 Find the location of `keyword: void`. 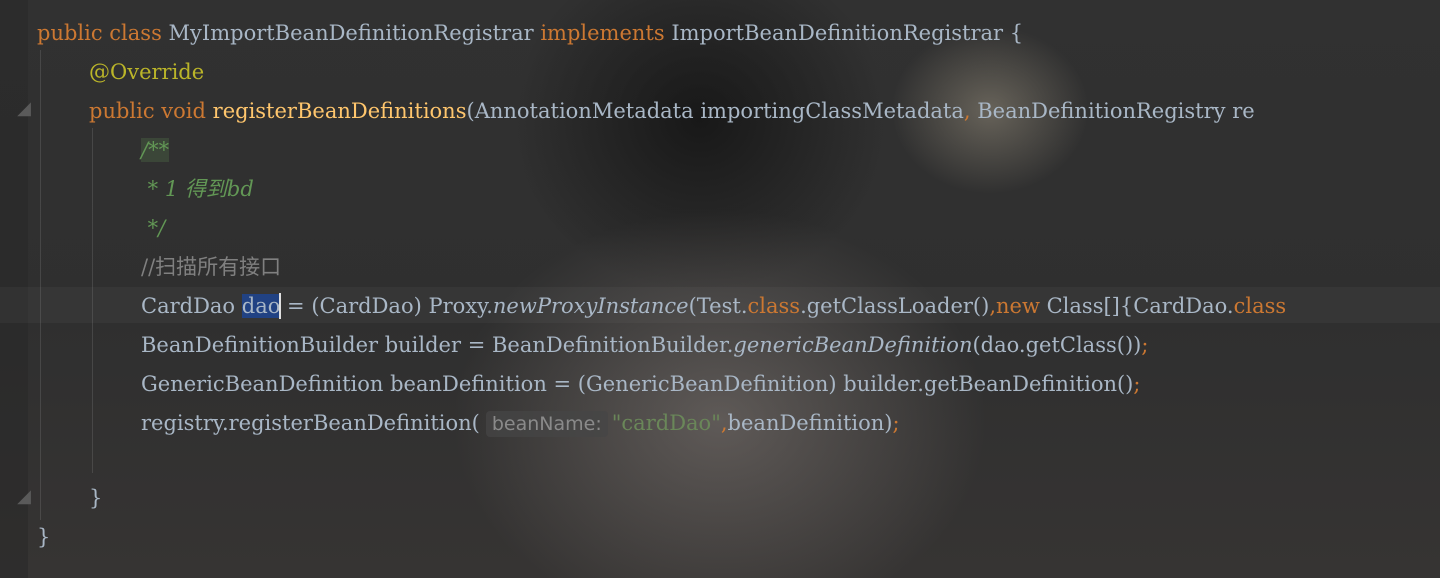

keyword: void is located at coordinates (183, 111).